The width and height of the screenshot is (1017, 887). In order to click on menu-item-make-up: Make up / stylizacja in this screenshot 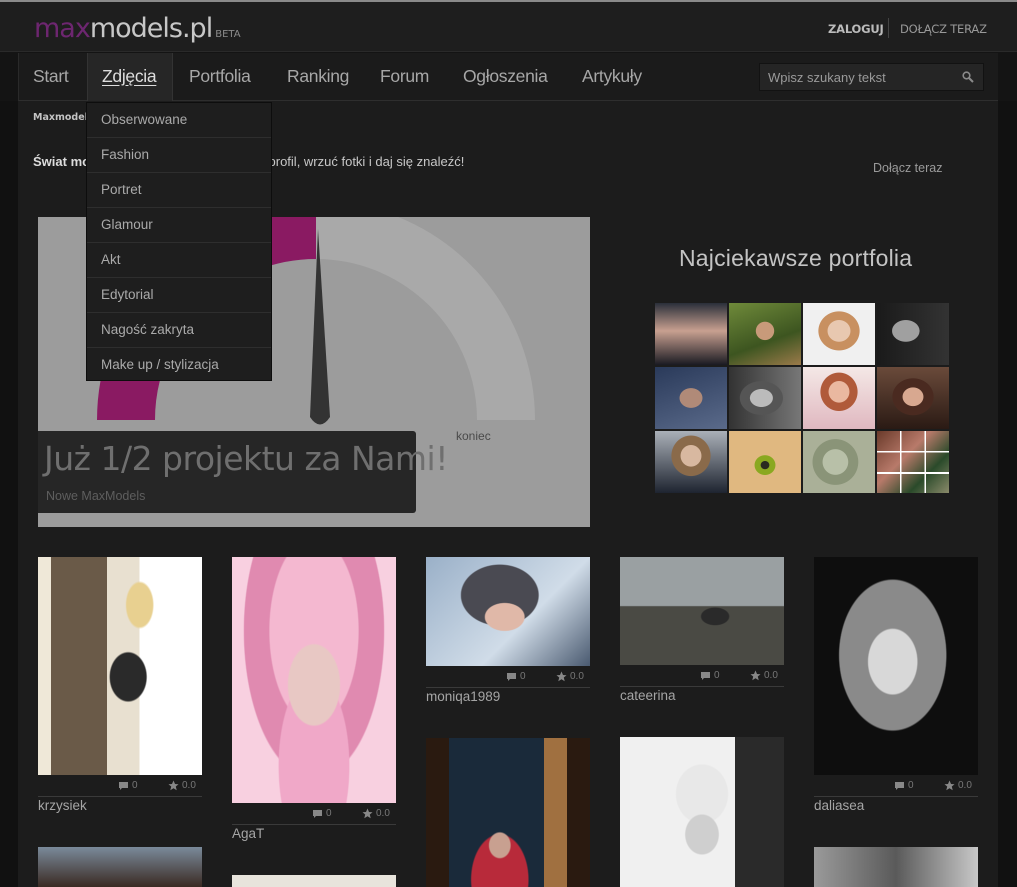, I will do `click(179, 365)`.